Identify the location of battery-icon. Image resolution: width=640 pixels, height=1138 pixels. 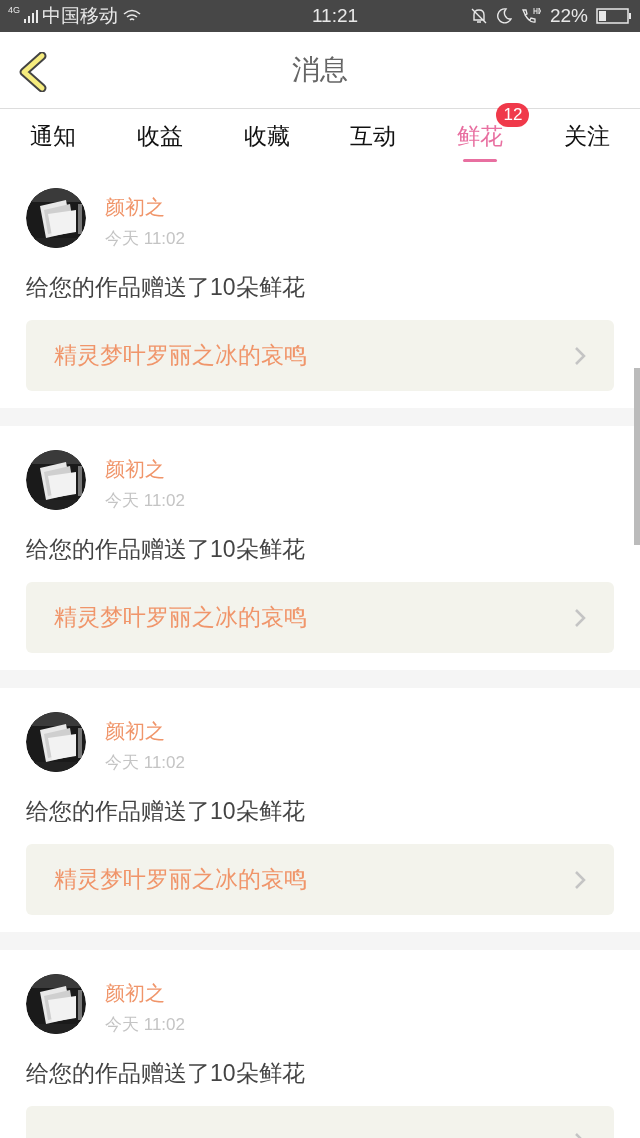
(614, 16).